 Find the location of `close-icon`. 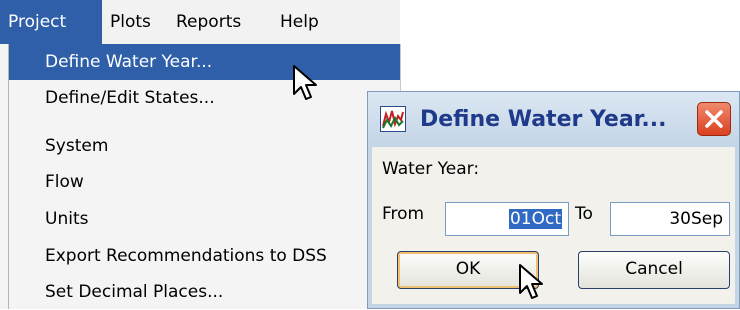

close-icon is located at coordinates (714, 119).